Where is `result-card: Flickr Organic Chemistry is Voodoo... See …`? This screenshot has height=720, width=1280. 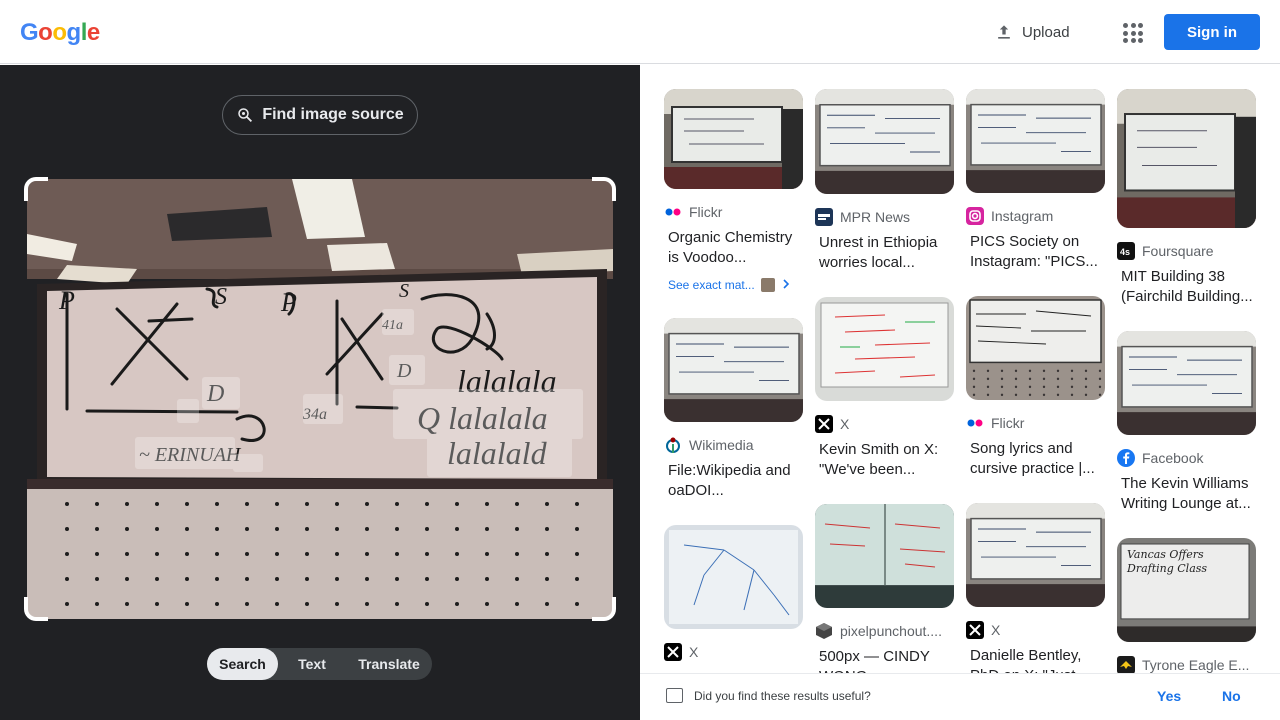
result-card: Flickr Organic Chemistry is Voodoo... See … is located at coordinates (733, 191).